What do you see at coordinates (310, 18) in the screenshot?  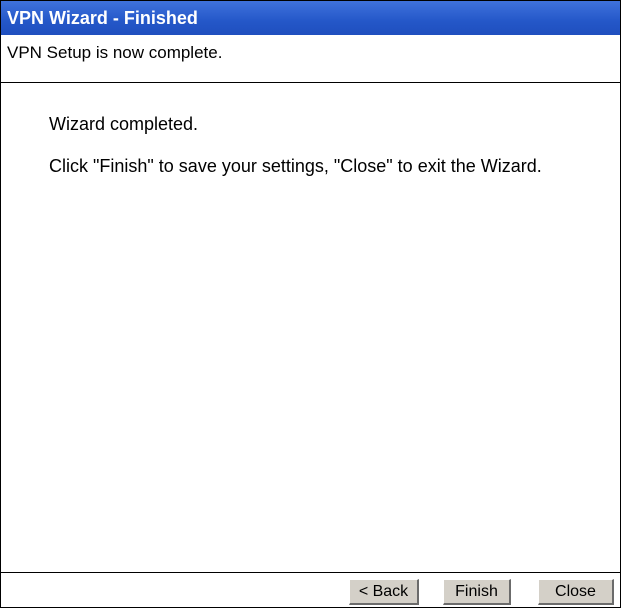 I see `window-title: VPN Wizard - Finished` at bounding box center [310, 18].